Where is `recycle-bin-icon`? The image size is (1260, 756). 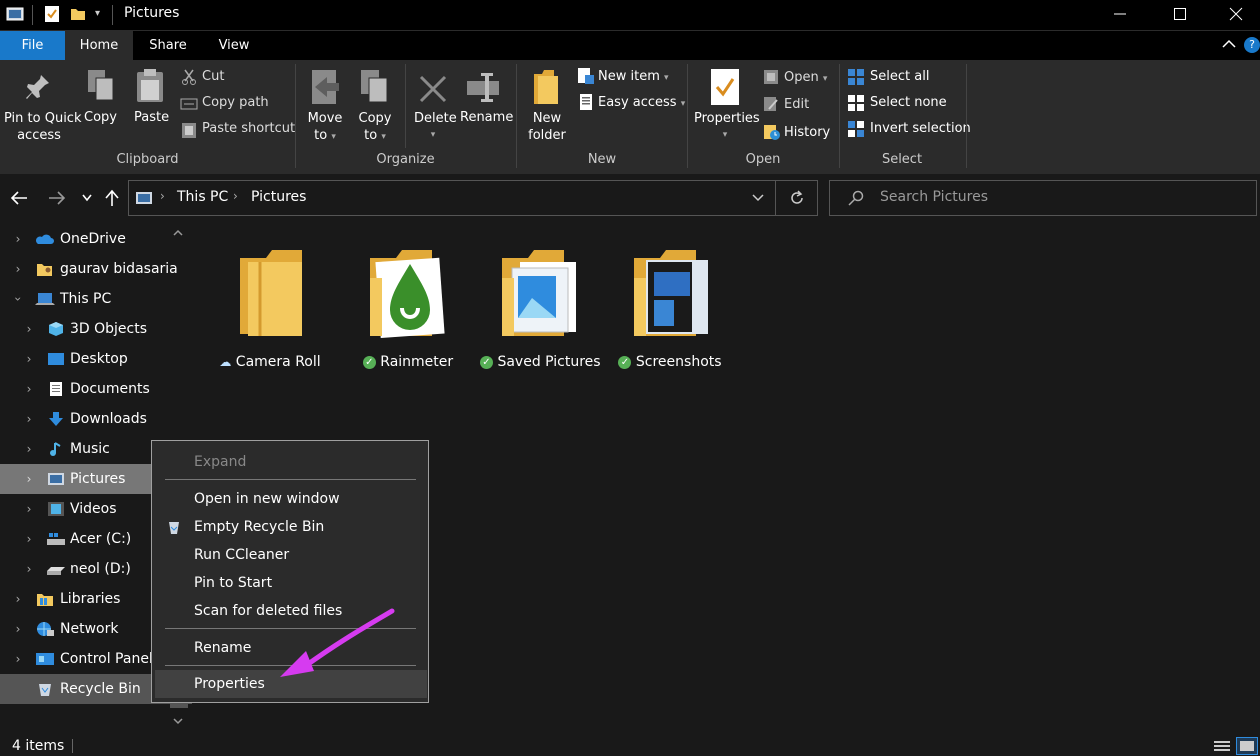 recycle-bin-icon is located at coordinates (174, 527).